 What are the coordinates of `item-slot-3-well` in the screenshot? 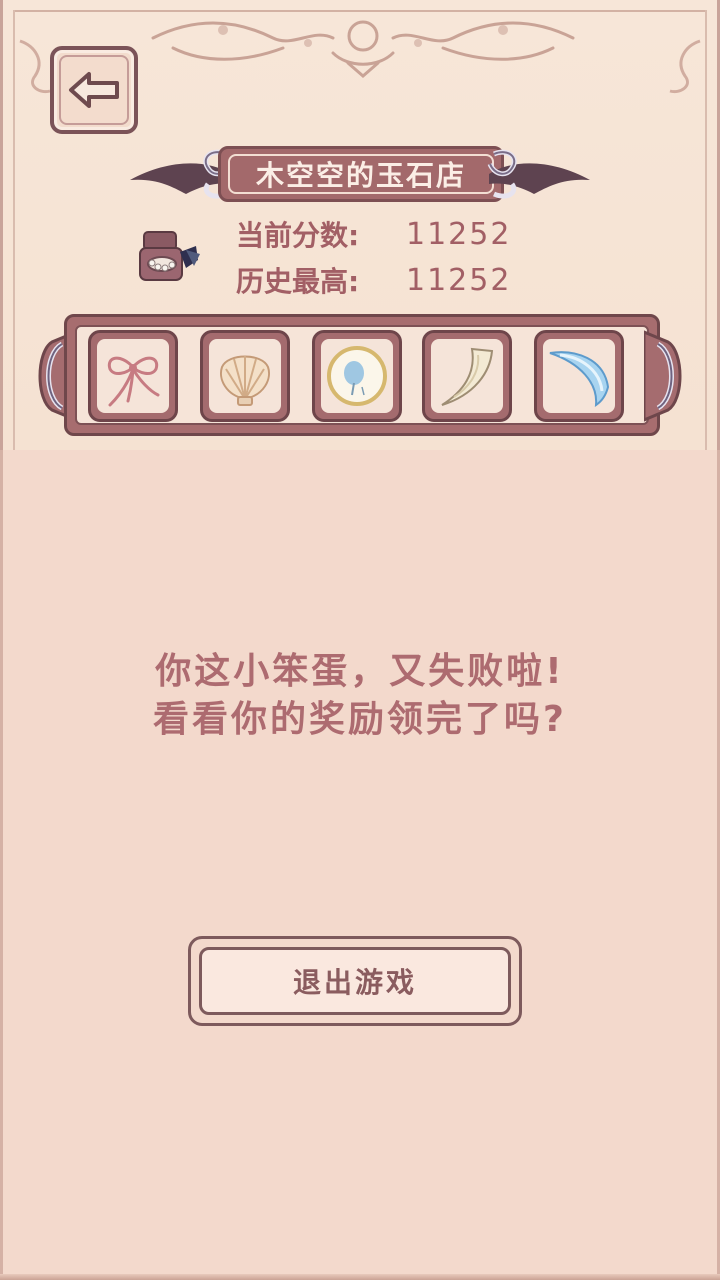 It's located at (357, 376).